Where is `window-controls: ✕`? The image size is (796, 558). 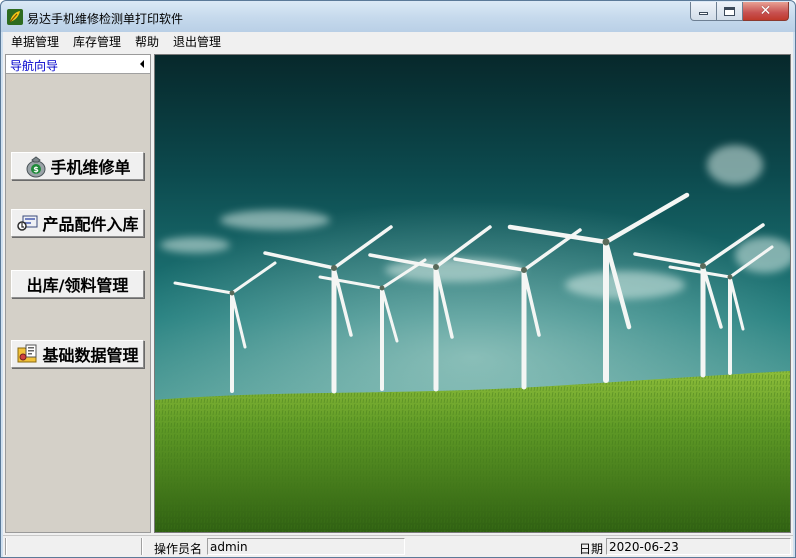
window-controls: ✕ is located at coordinates (739, 12).